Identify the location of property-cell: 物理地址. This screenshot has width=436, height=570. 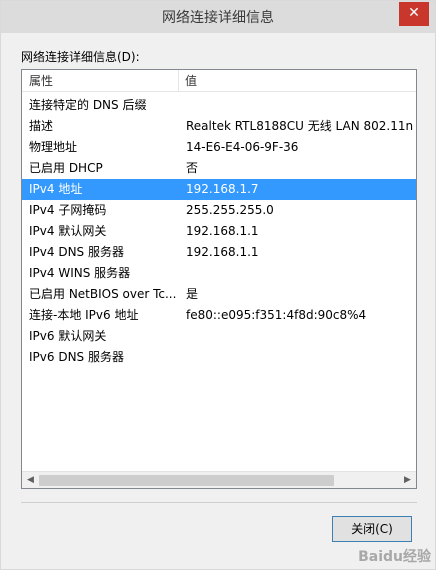
(53, 147).